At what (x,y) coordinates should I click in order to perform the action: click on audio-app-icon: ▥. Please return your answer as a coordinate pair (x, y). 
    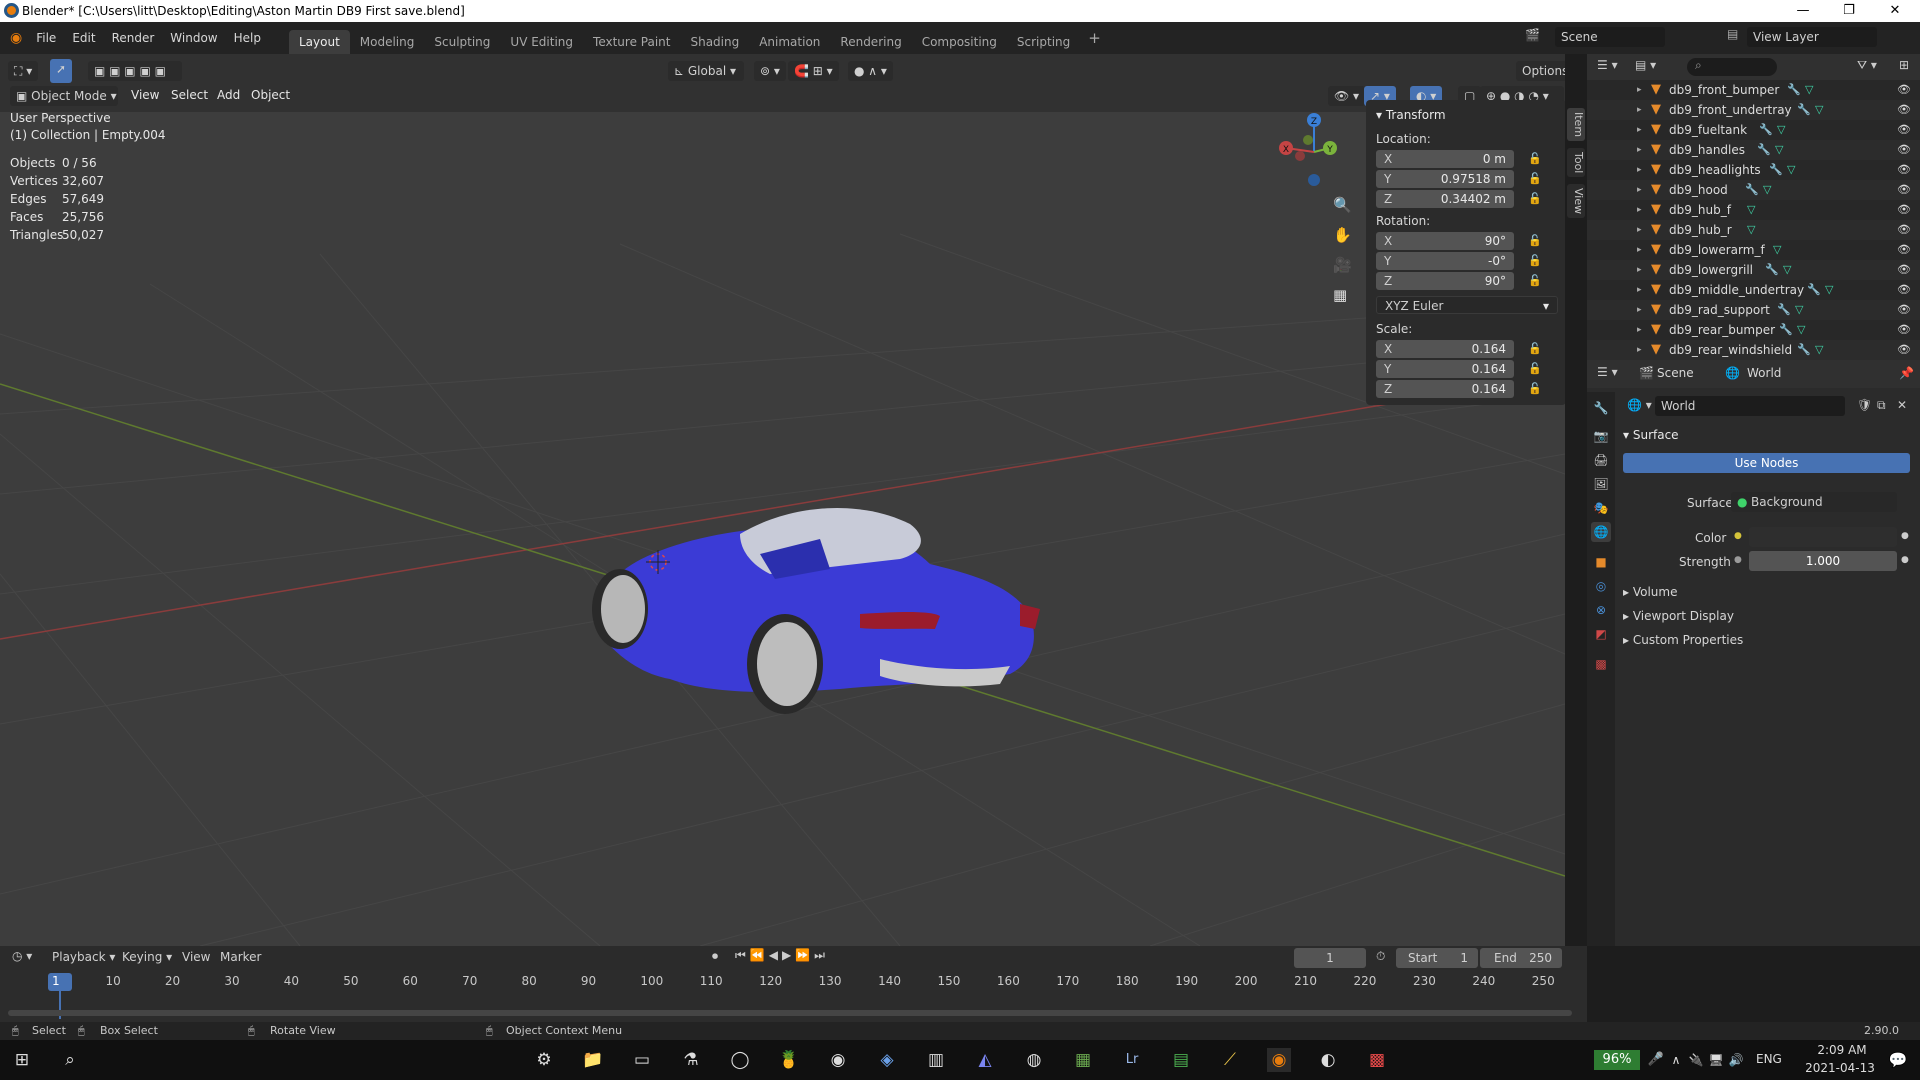
    Looking at the image, I should click on (936, 1060).